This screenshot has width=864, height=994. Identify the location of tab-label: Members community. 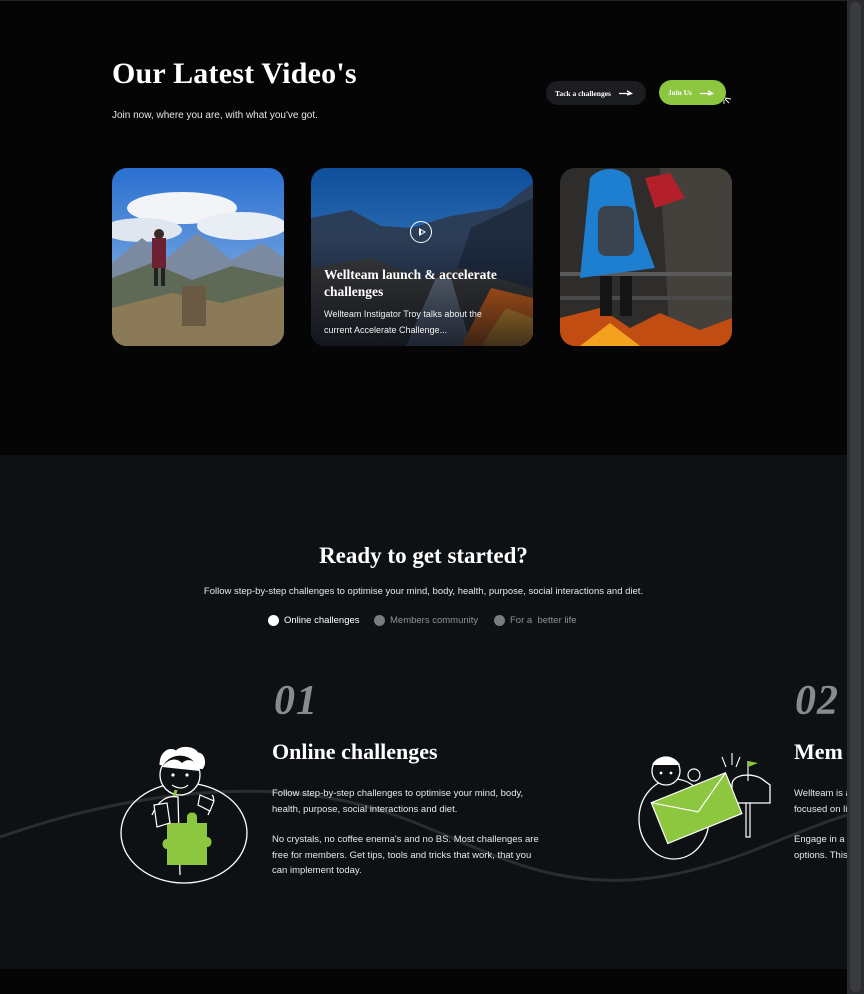
(434, 620).